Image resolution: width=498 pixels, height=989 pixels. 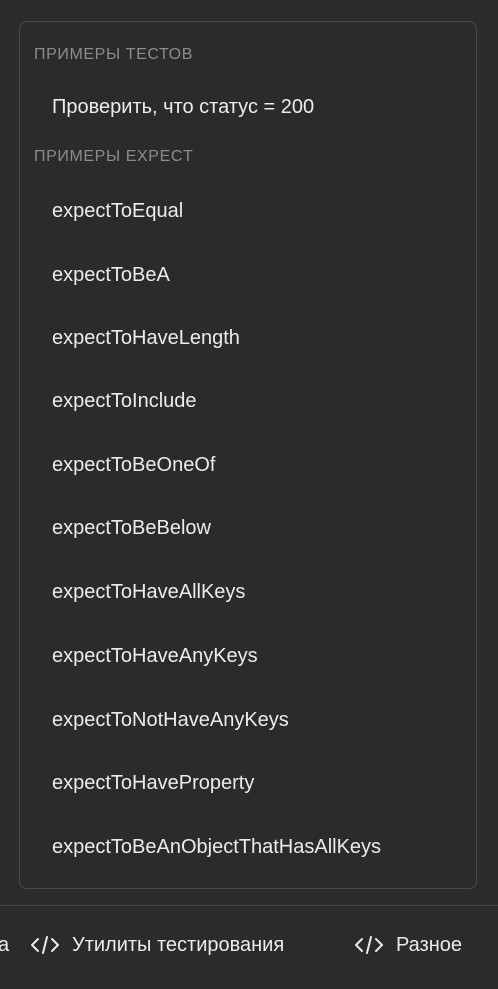 I want to click on tab-misc-label: Разное, so click(x=429, y=944).